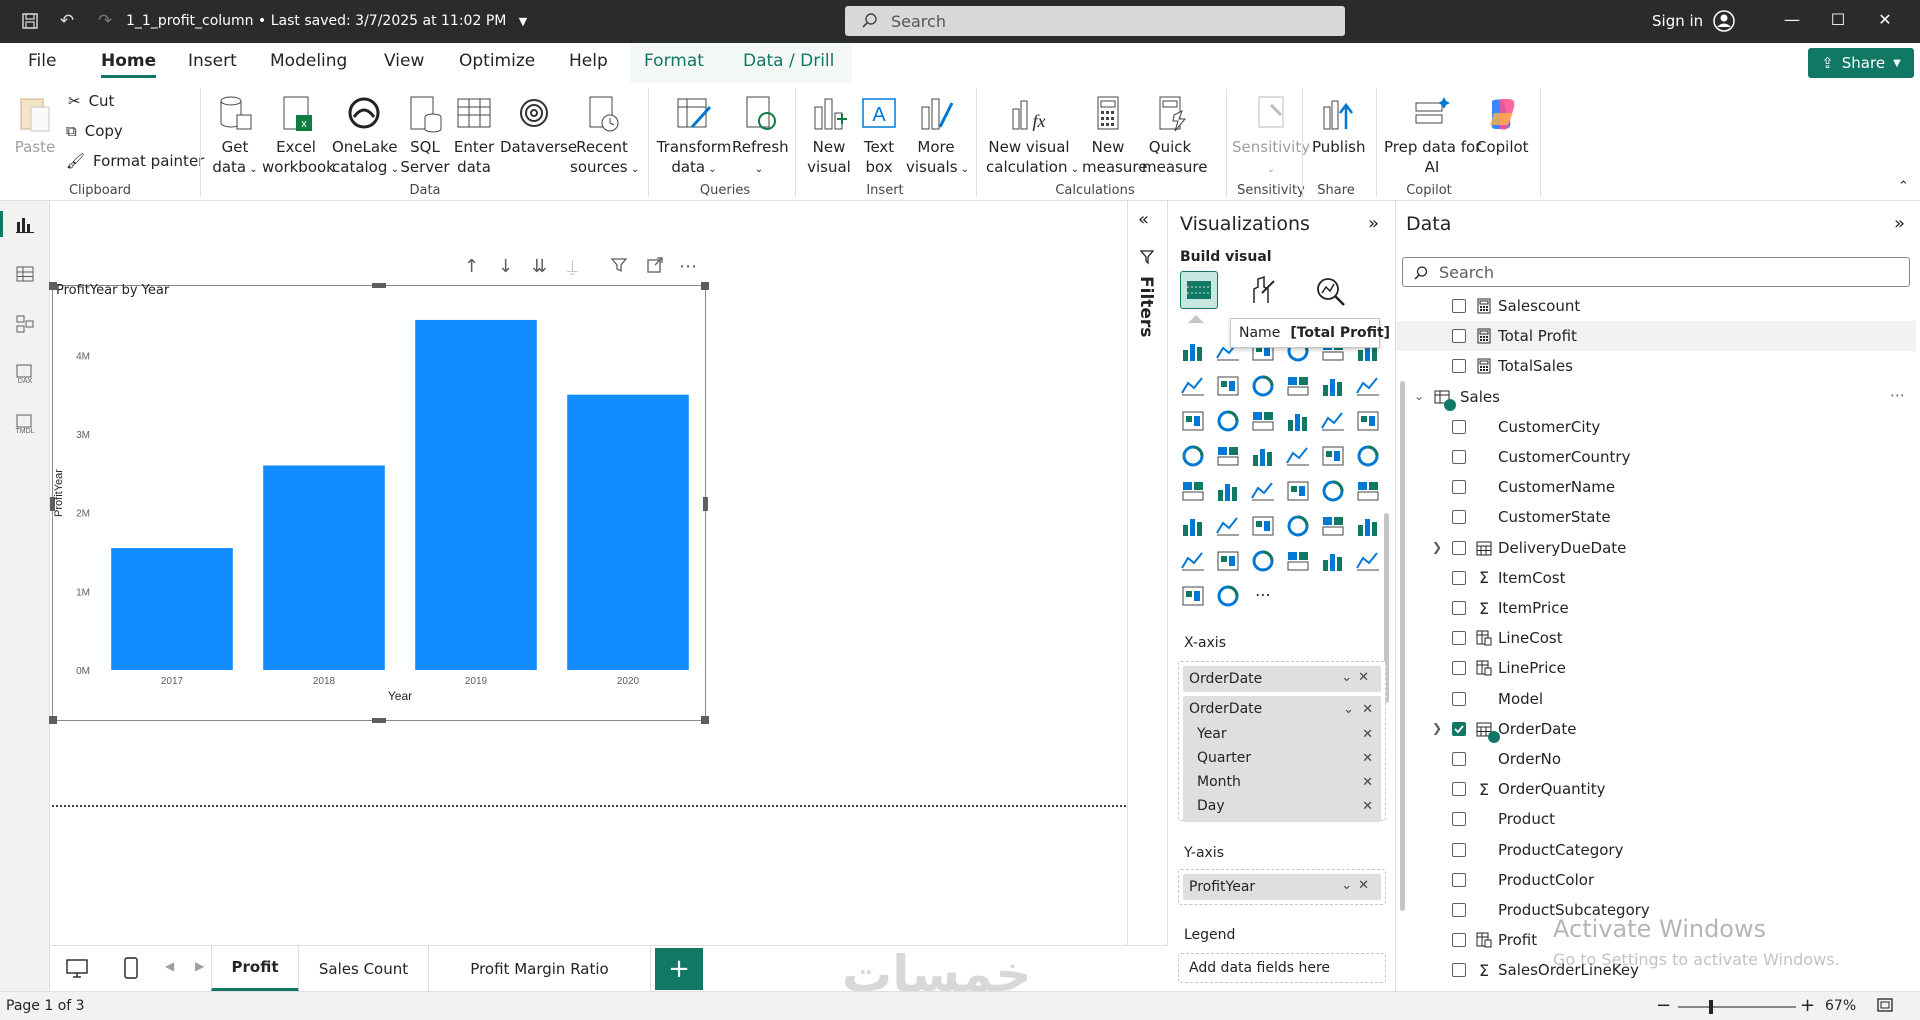 This screenshot has height=1020, width=1920. I want to click on chevron-down-icon: ⌄, so click(1419, 396).